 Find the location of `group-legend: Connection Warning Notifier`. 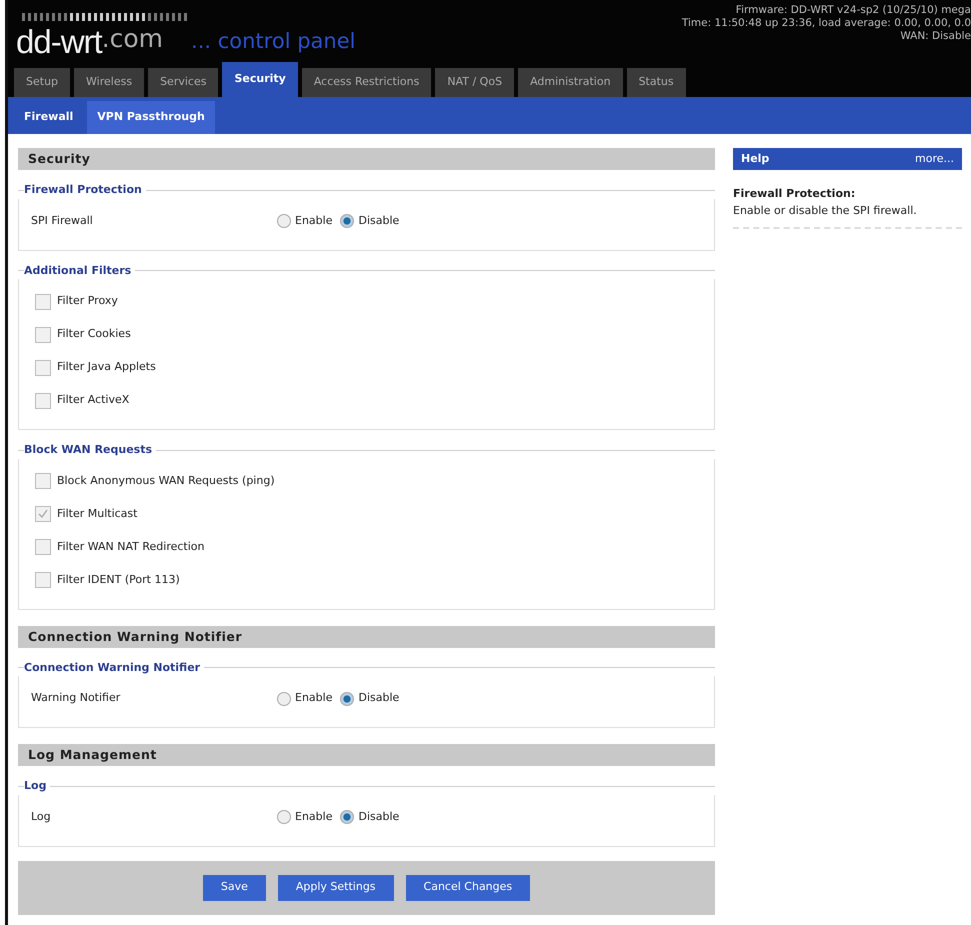

group-legend: Connection Warning Notifier is located at coordinates (114, 668).